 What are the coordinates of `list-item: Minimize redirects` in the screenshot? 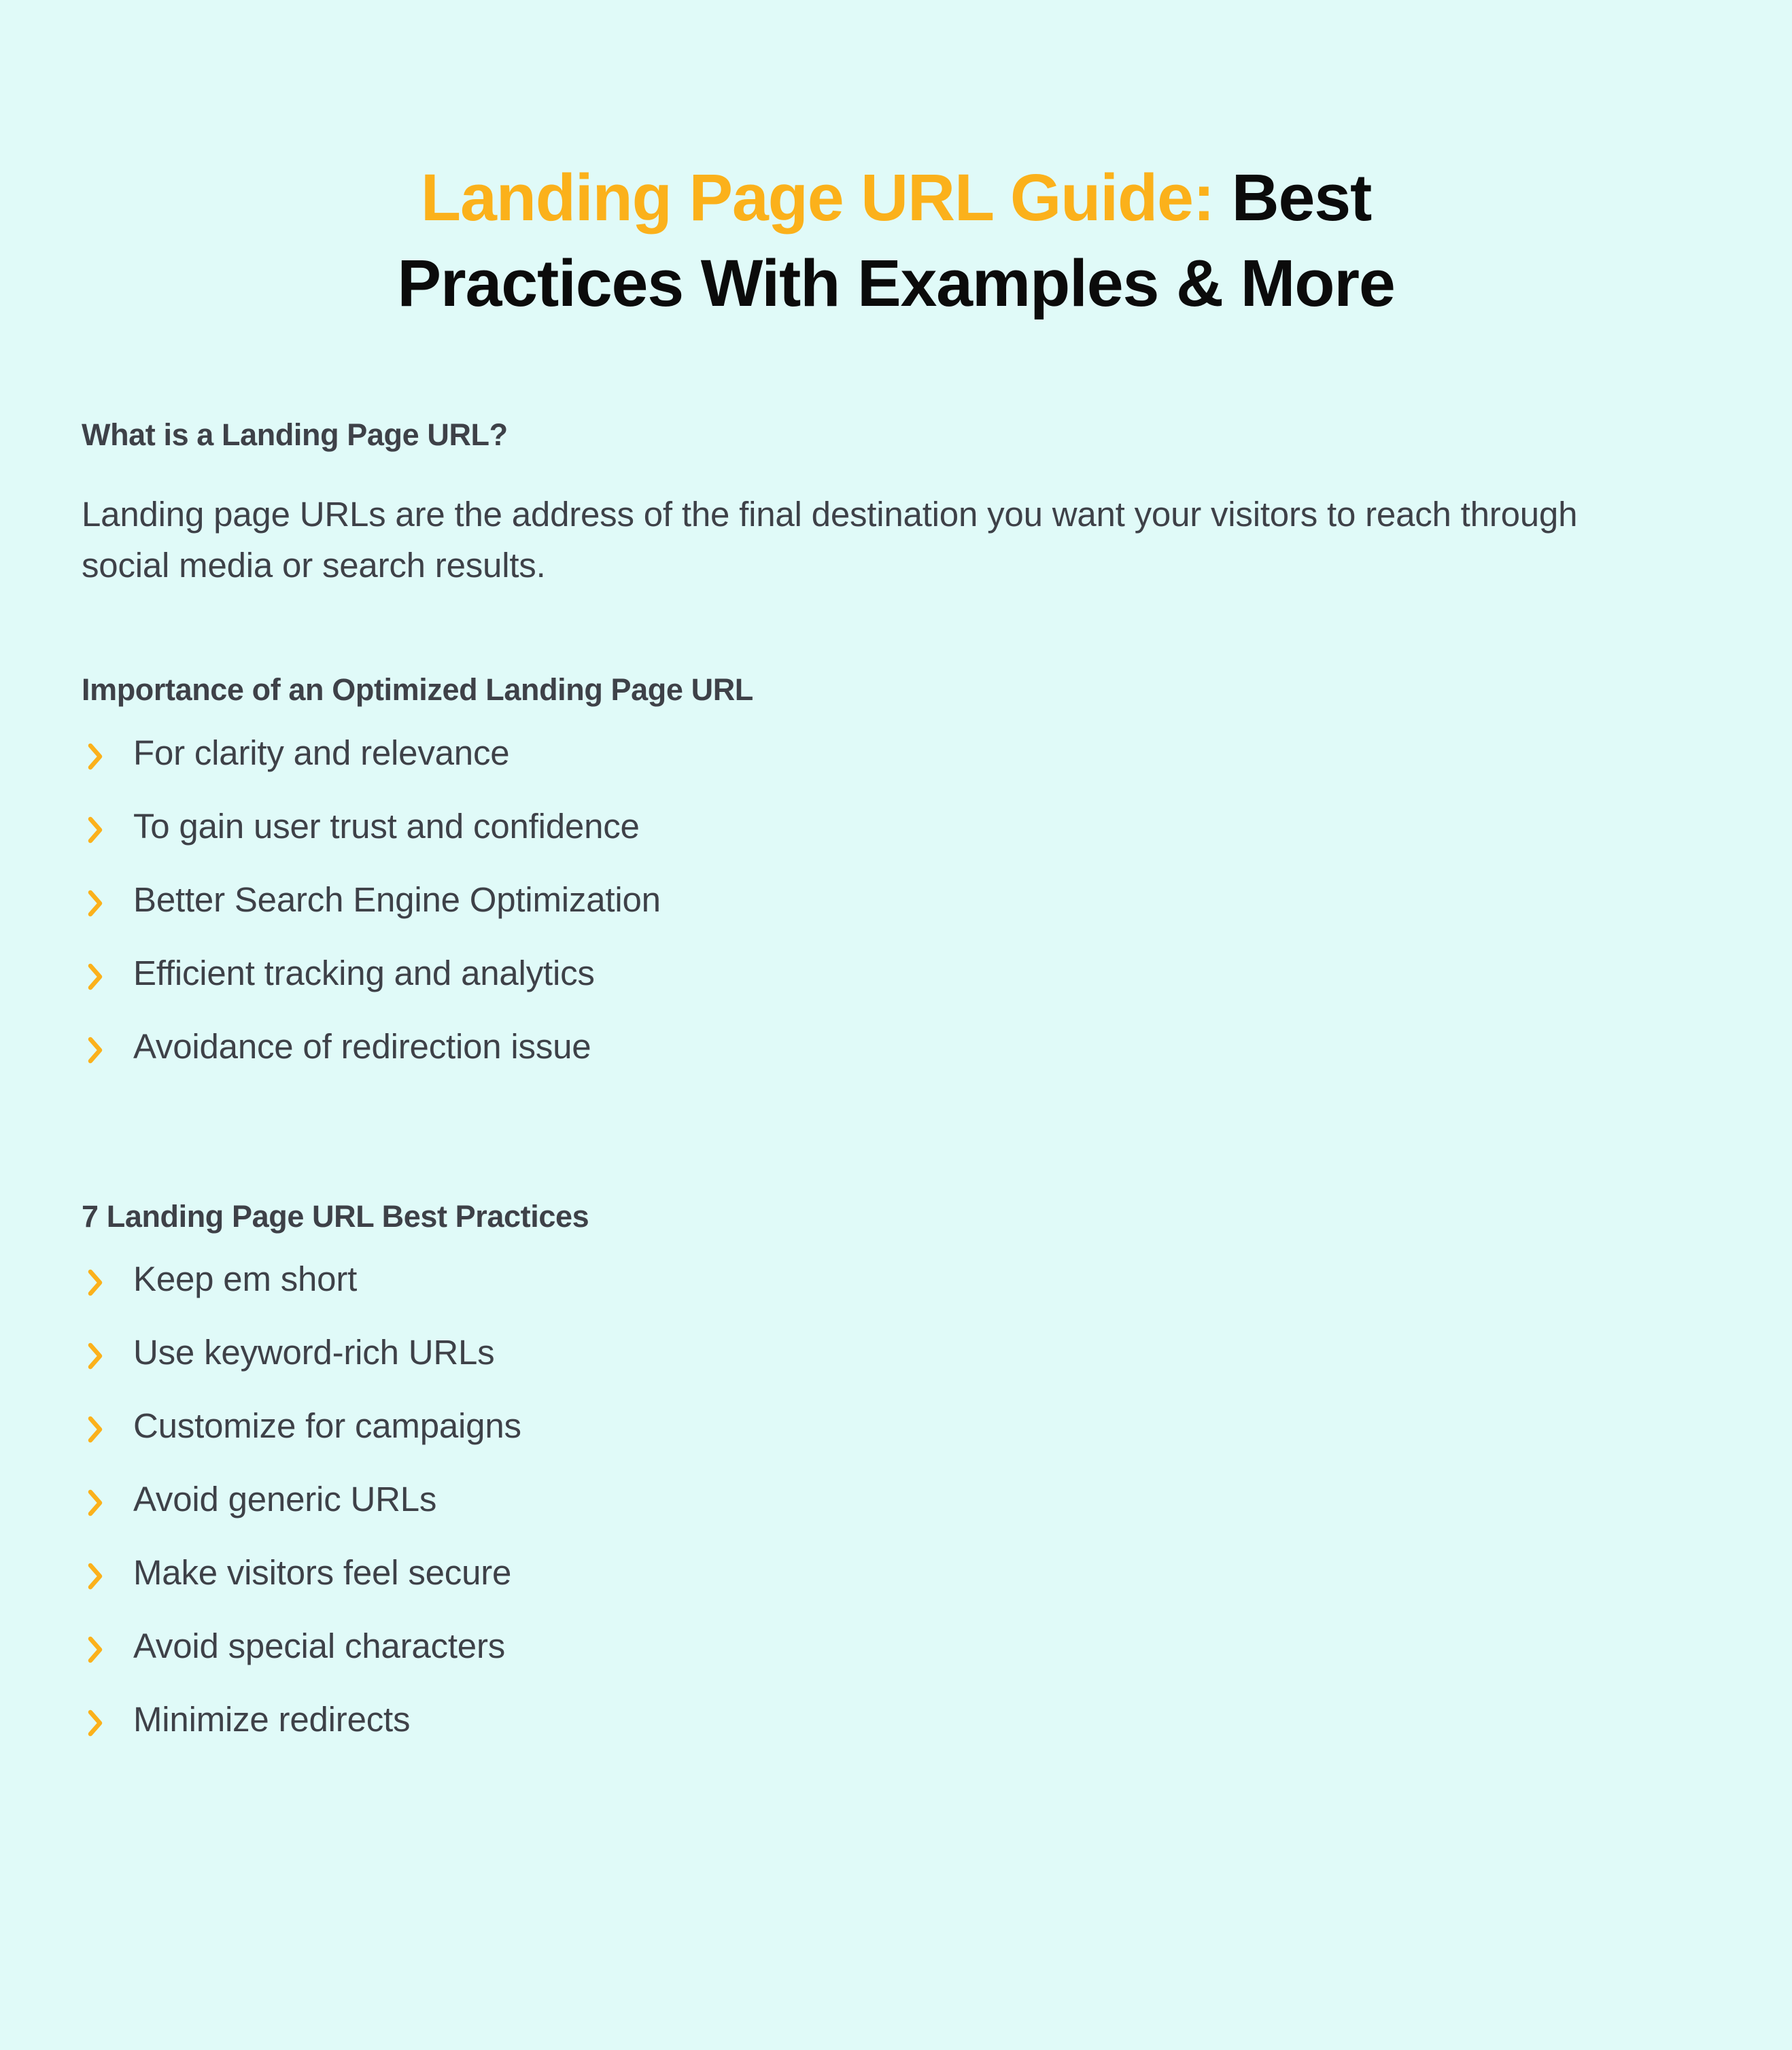 It's located at (885, 1738).